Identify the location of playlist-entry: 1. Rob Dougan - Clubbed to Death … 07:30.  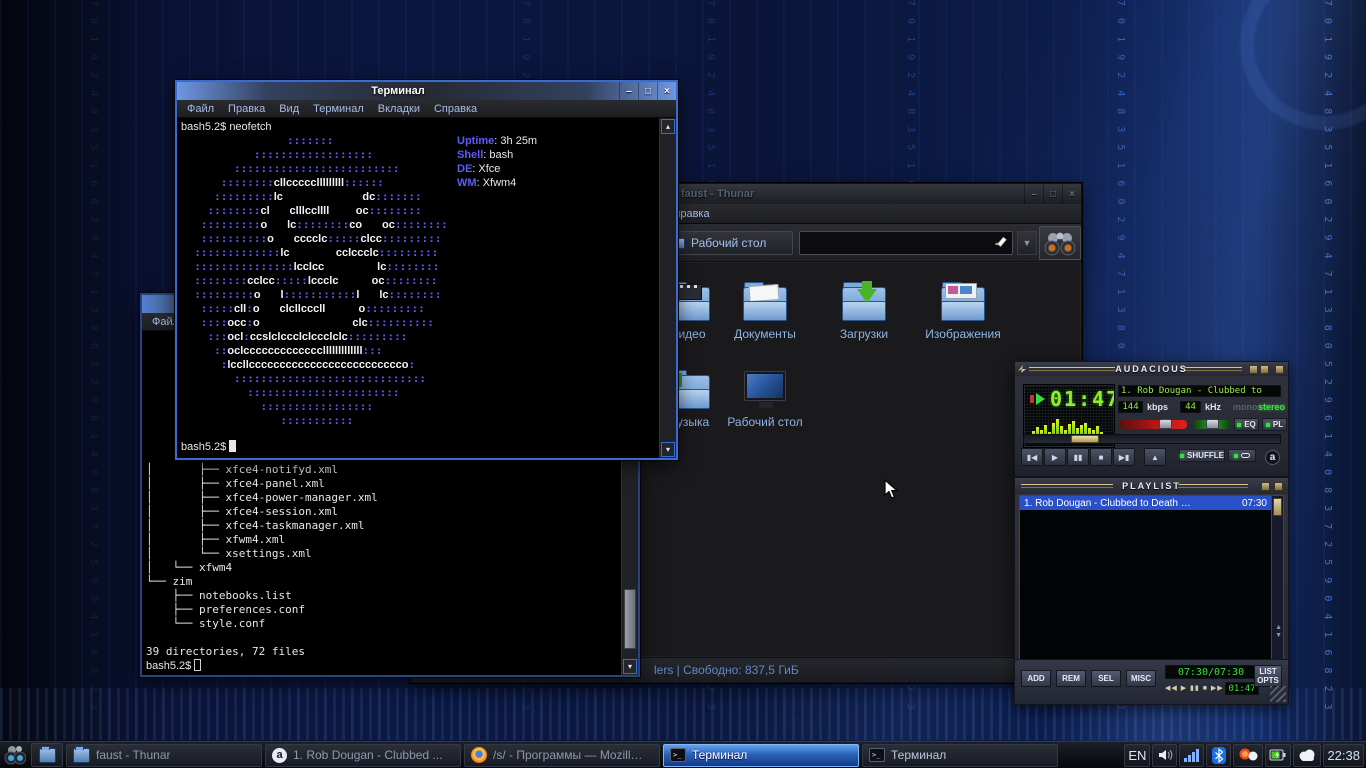
(1145, 503).